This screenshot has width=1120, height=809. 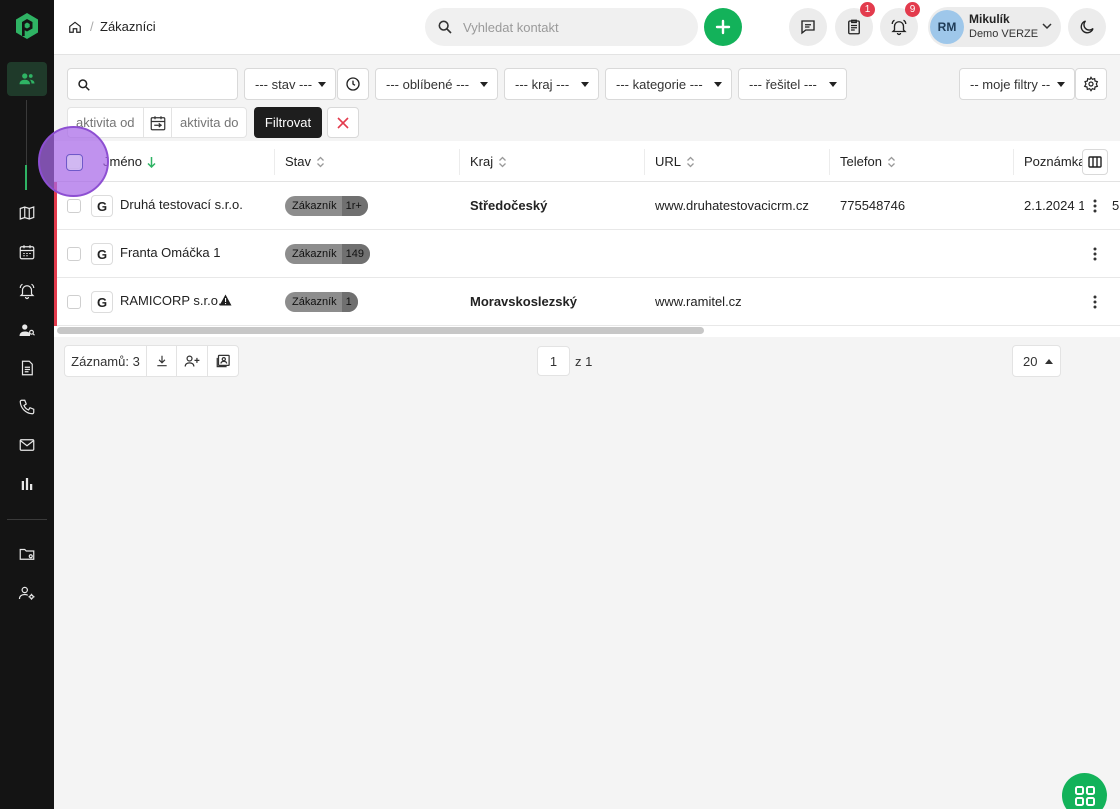 I want to click on note-cell: 2.1.2024 14, so click(x=1054, y=205).